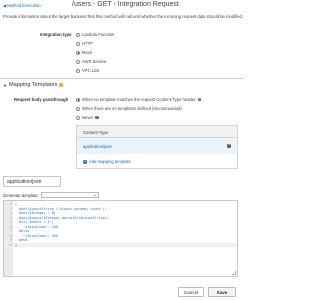 Image resolution: width=320 pixels, height=300 pixels. I want to click on radio-http: HTTP, so click(84, 43).